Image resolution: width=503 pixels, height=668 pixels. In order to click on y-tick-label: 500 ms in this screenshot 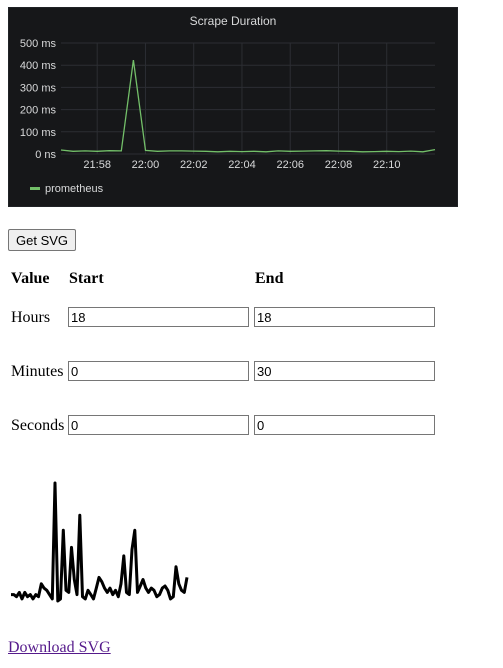, I will do `click(38, 44)`.